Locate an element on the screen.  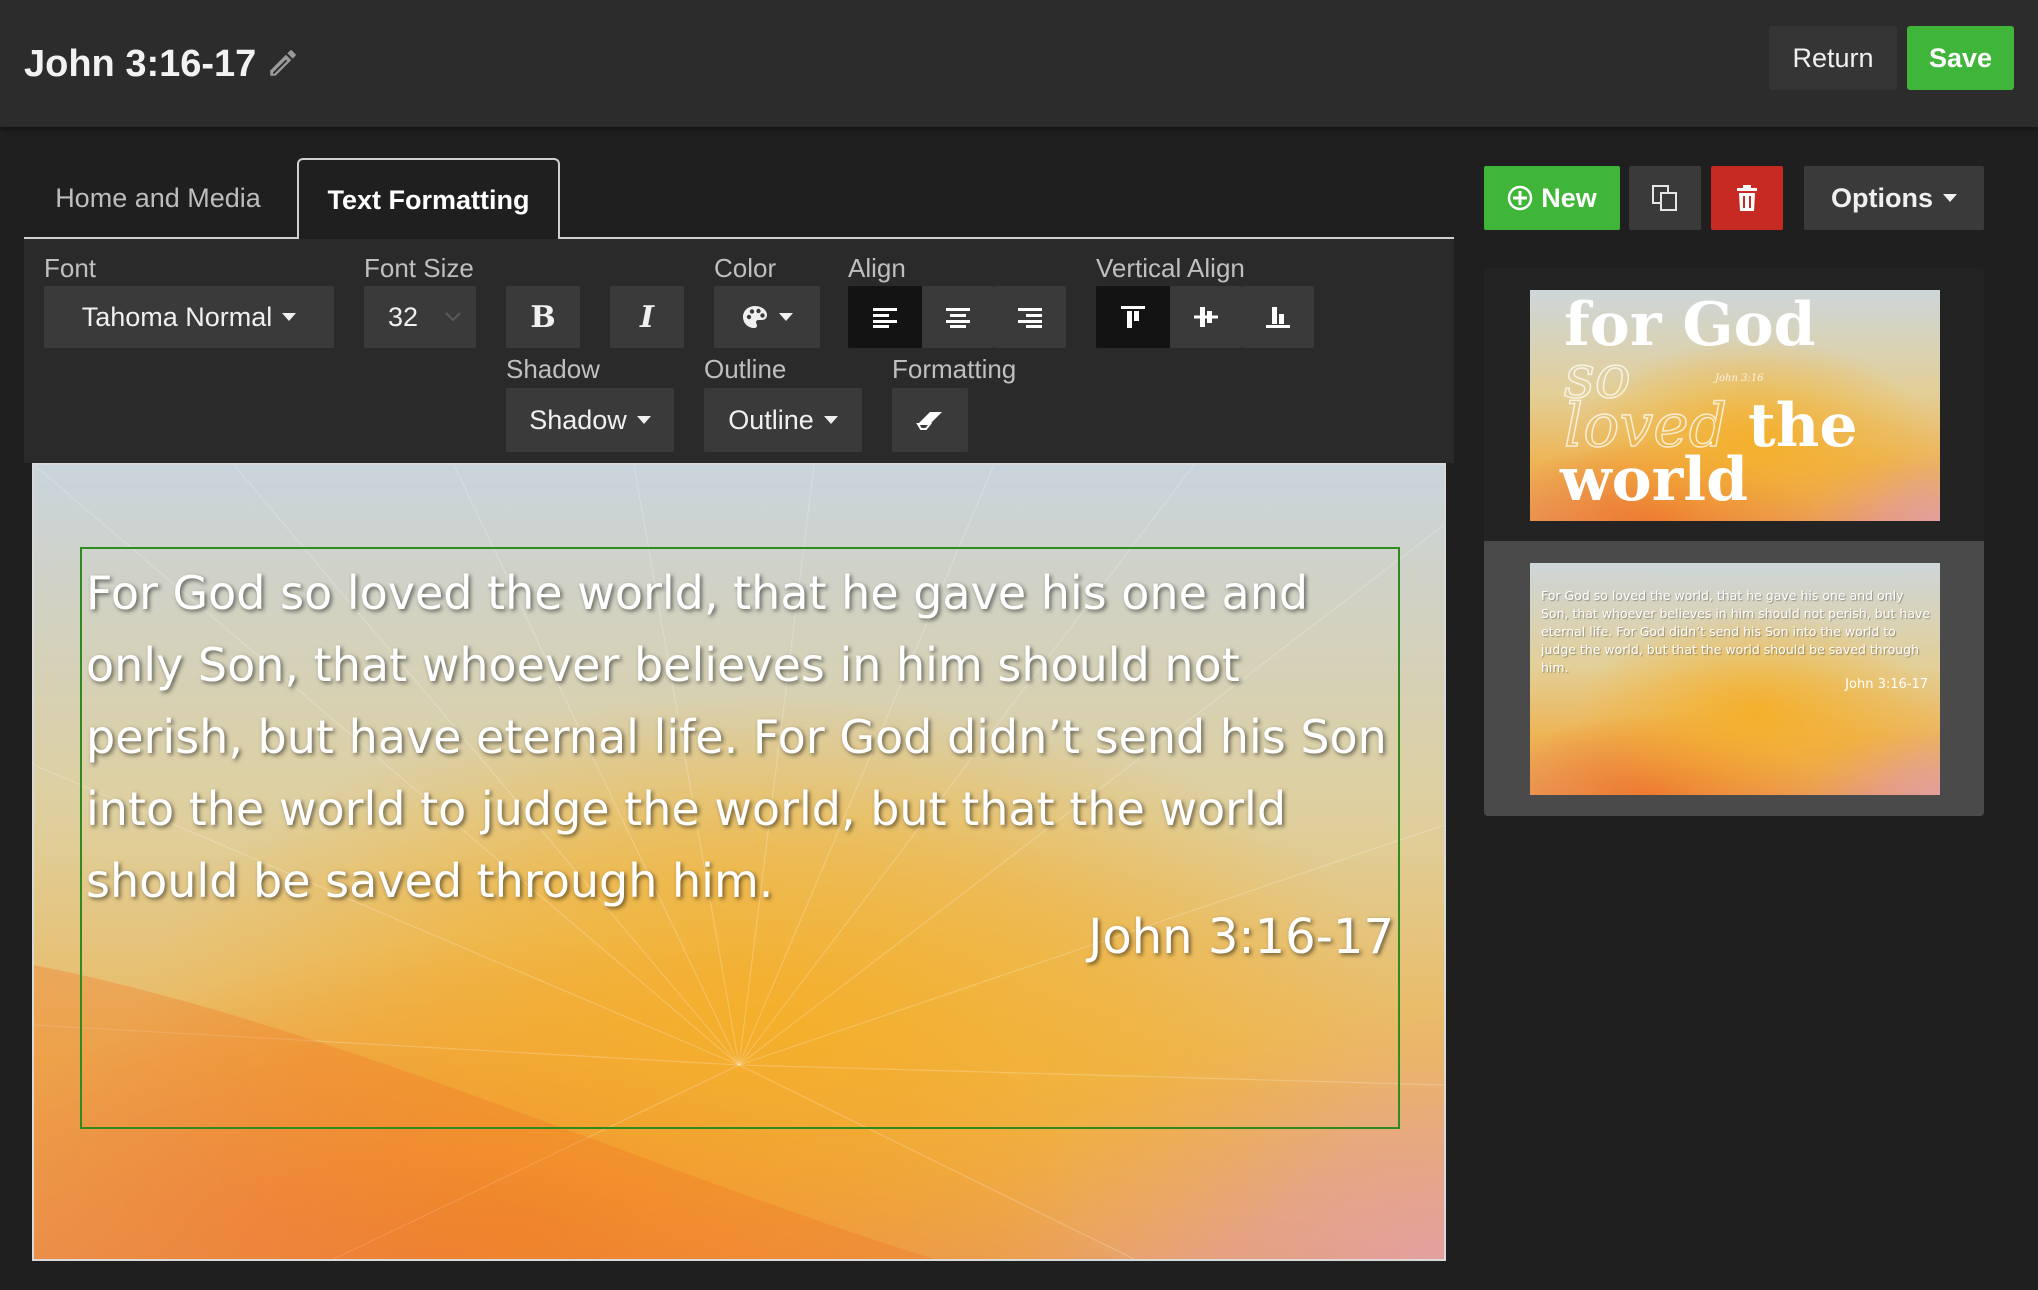
return-button: Return is located at coordinates (1833, 58).